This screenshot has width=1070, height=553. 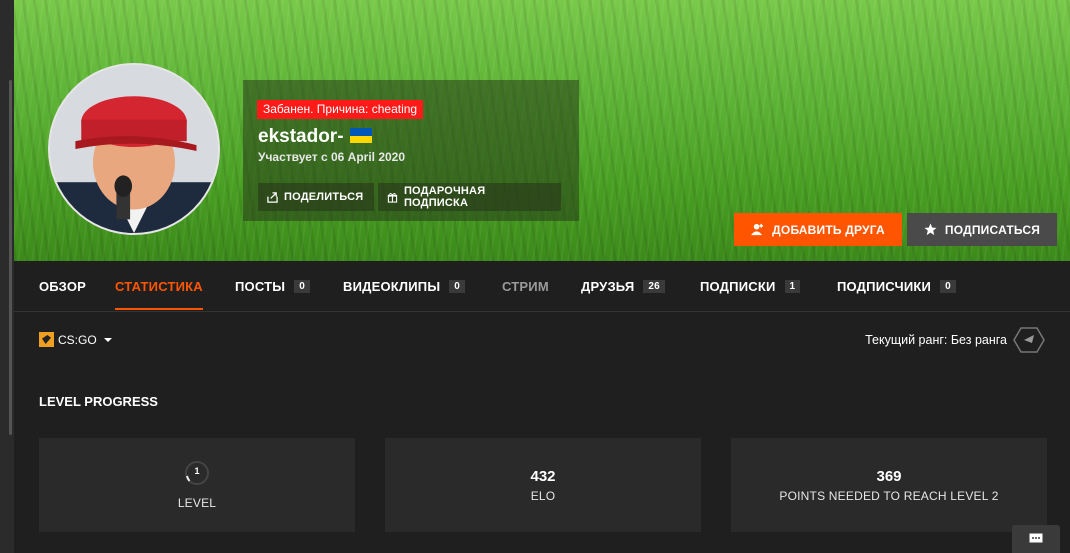 I want to click on game-name: CS:GO, so click(x=77, y=339).